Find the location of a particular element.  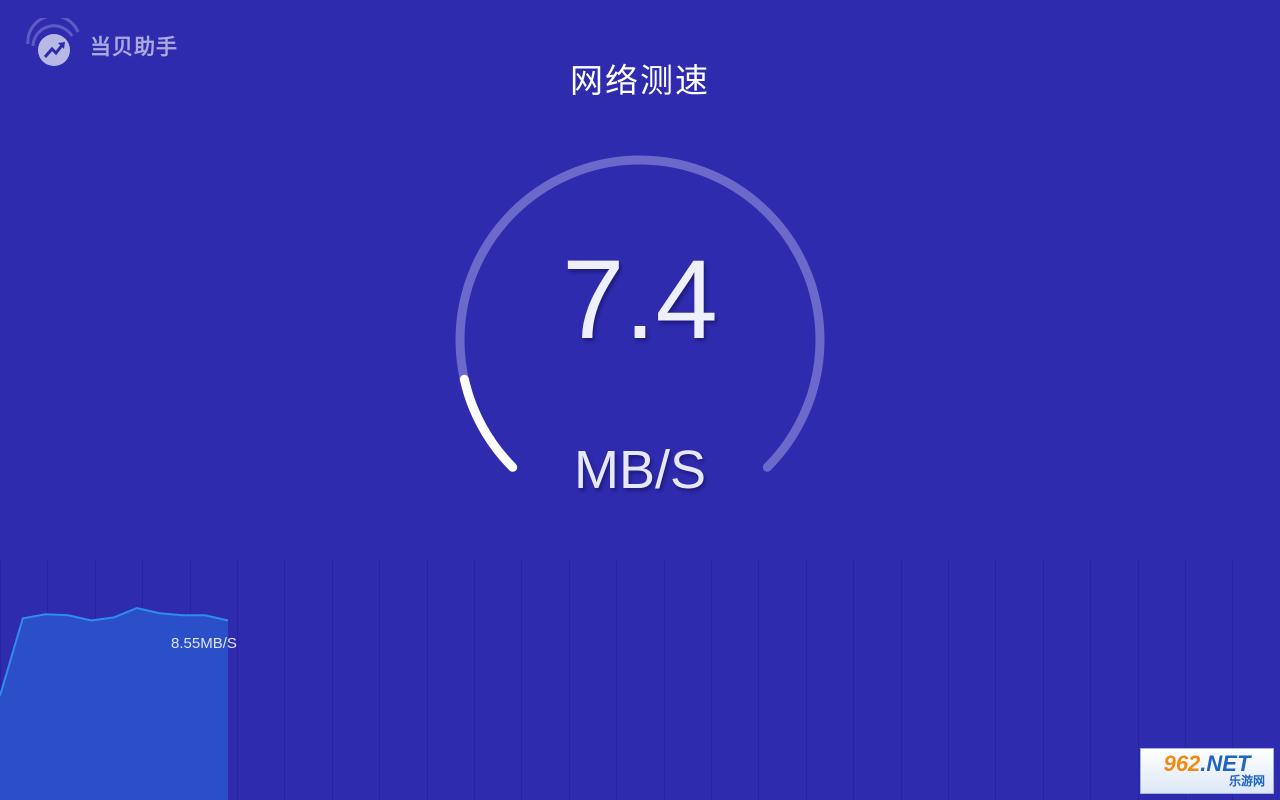

watermark-wordmark: 962.NET is located at coordinates (1207, 764).